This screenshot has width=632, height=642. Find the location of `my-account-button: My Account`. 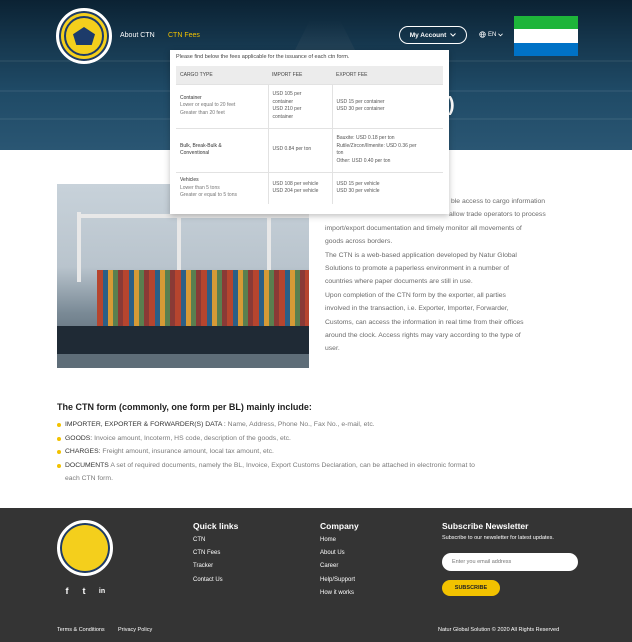

my-account-button: My Account is located at coordinates (433, 35).